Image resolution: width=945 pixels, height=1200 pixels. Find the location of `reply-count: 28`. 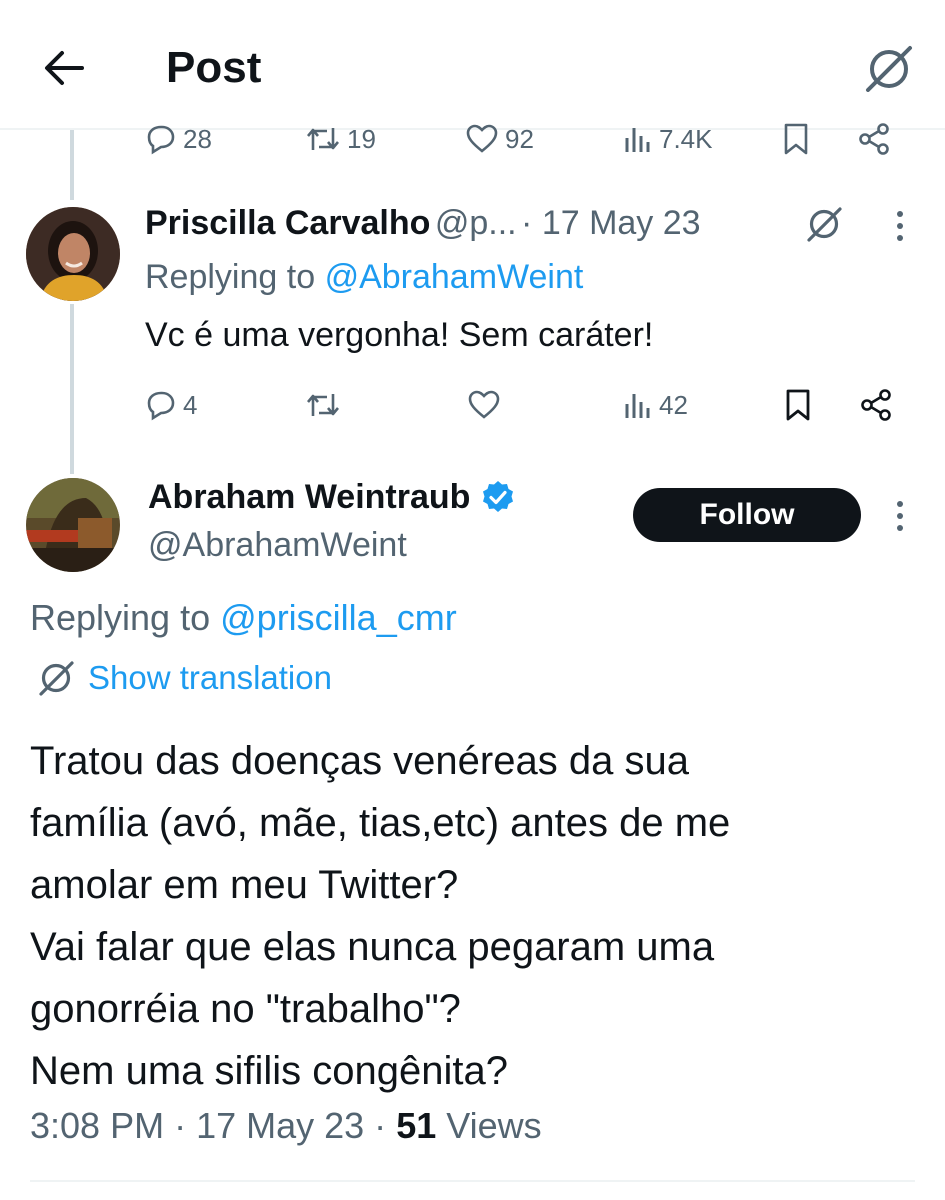

reply-count: 28 is located at coordinates (197, 138).